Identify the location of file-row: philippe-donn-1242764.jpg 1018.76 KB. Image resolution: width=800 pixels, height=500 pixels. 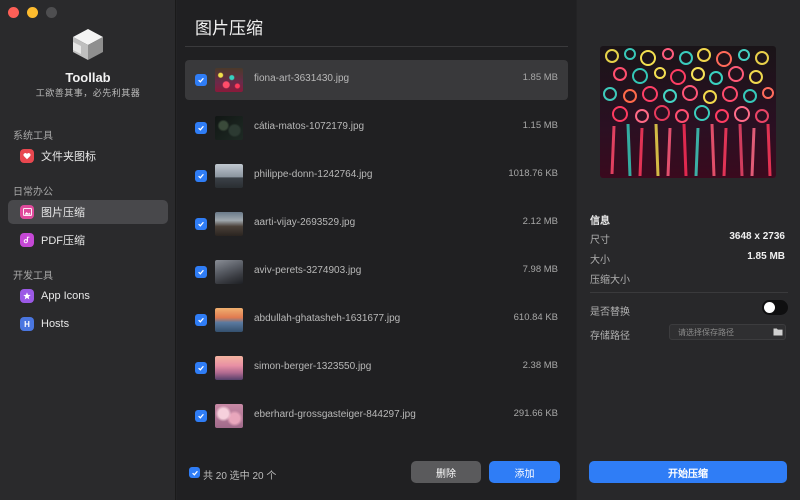
(376, 176).